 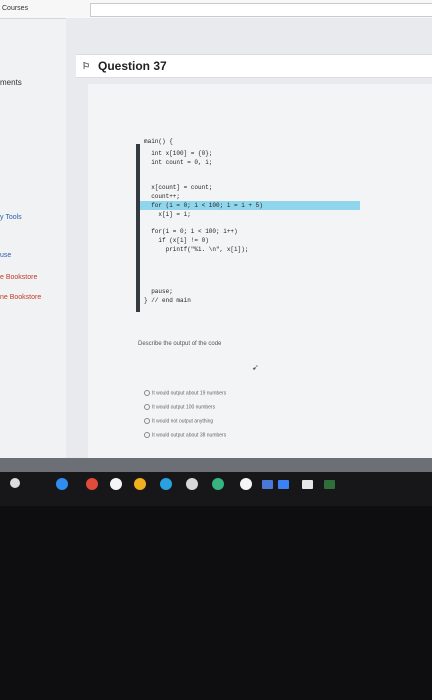 What do you see at coordinates (158, 291) in the screenshot?
I see `code-line: pause;` at bounding box center [158, 291].